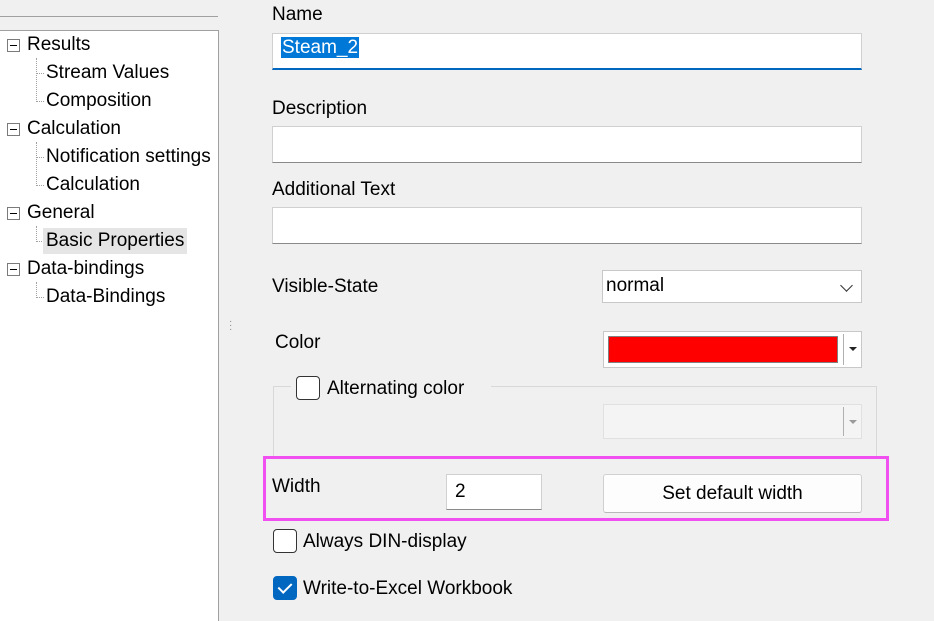  I want to click on alternating-color-label: Alternating color, so click(396, 388).